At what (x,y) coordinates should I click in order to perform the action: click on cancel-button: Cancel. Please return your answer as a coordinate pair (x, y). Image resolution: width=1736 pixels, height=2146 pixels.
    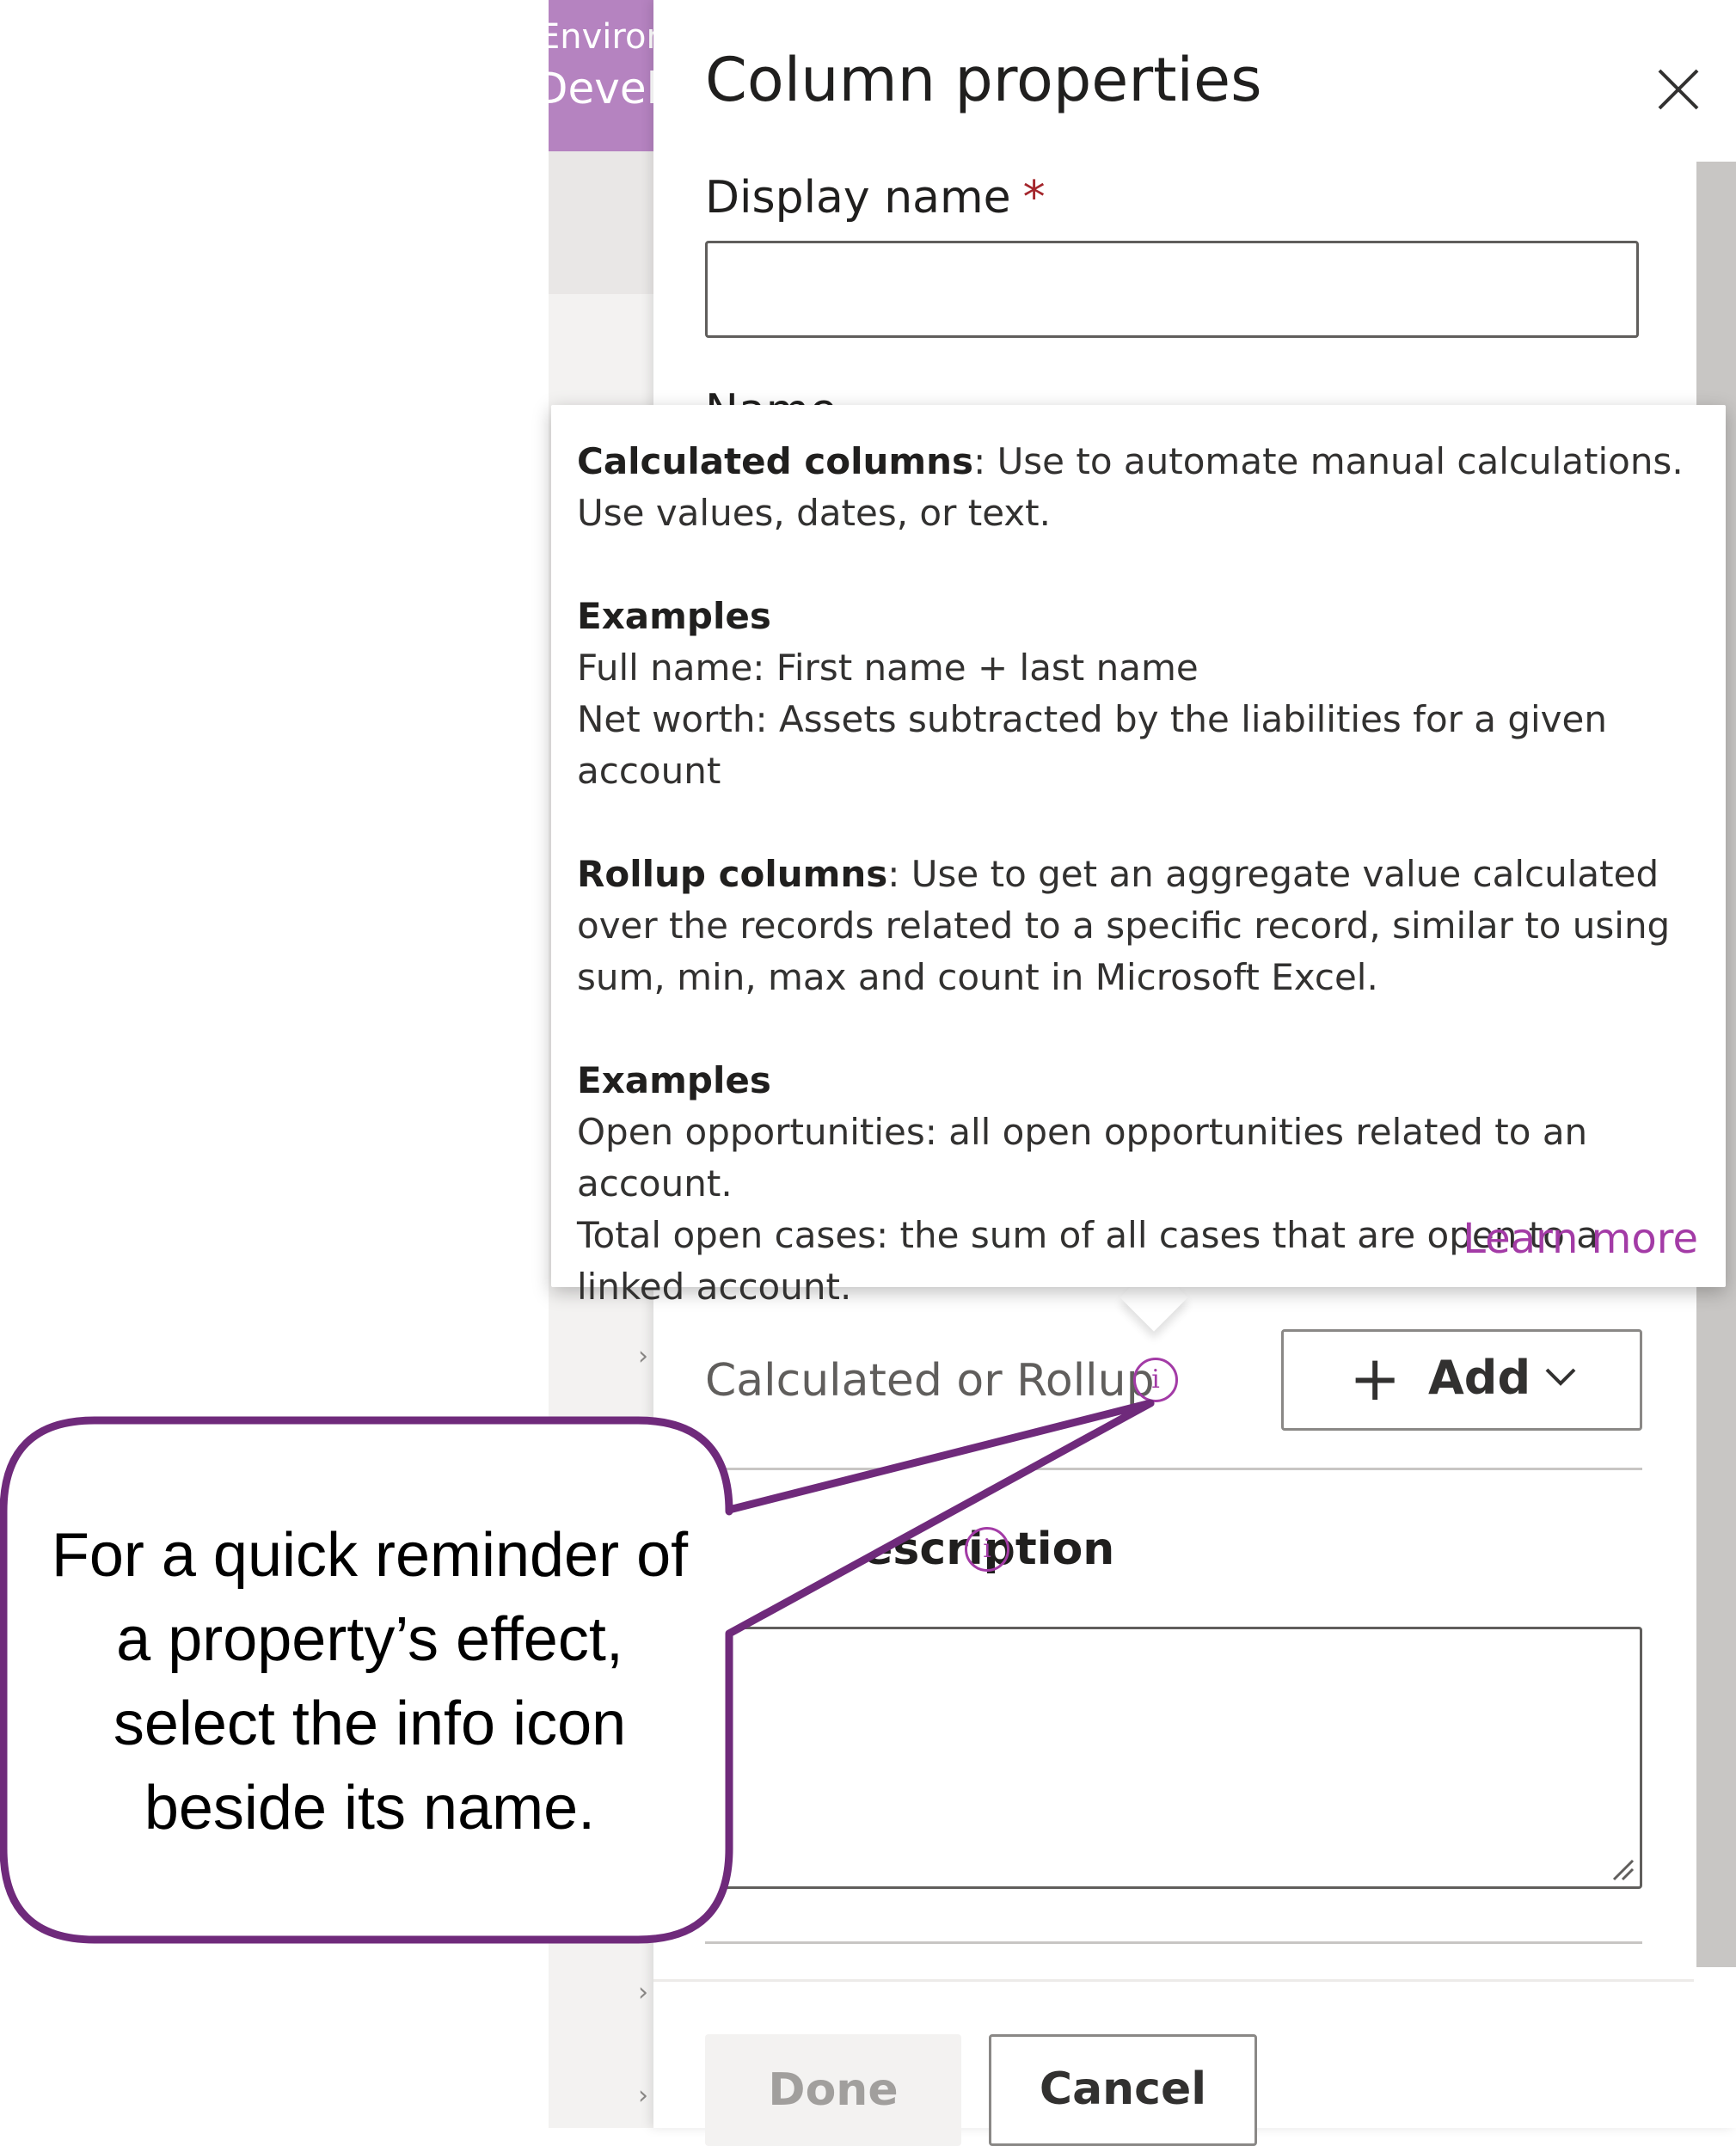
    Looking at the image, I should click on (1123, 2090).